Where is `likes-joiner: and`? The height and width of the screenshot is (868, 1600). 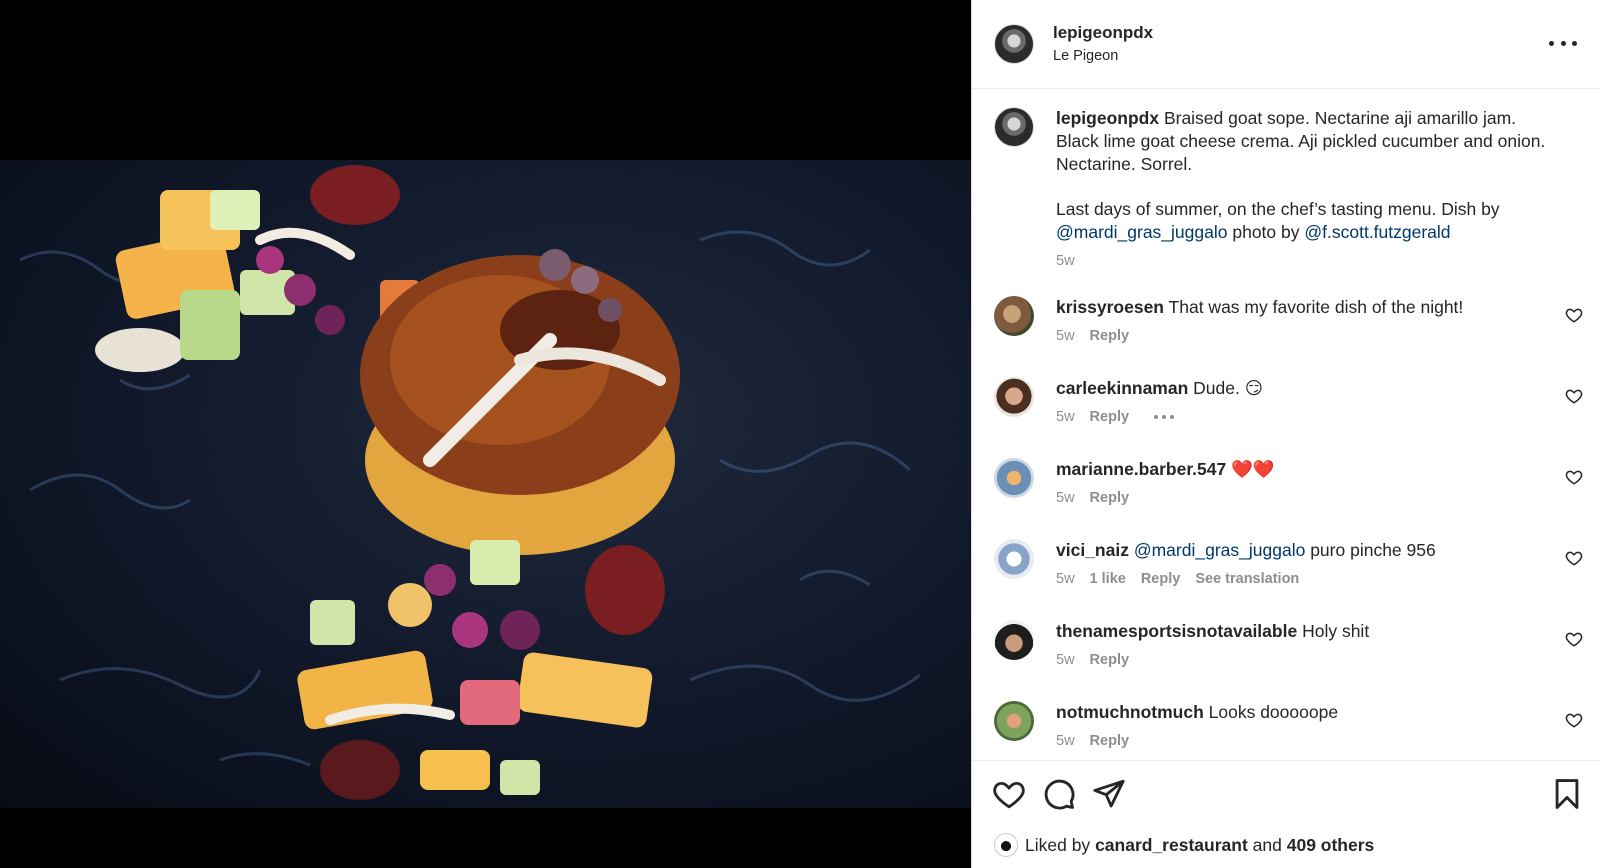 likes-joiner: and is located at coordinates (1267, 844).